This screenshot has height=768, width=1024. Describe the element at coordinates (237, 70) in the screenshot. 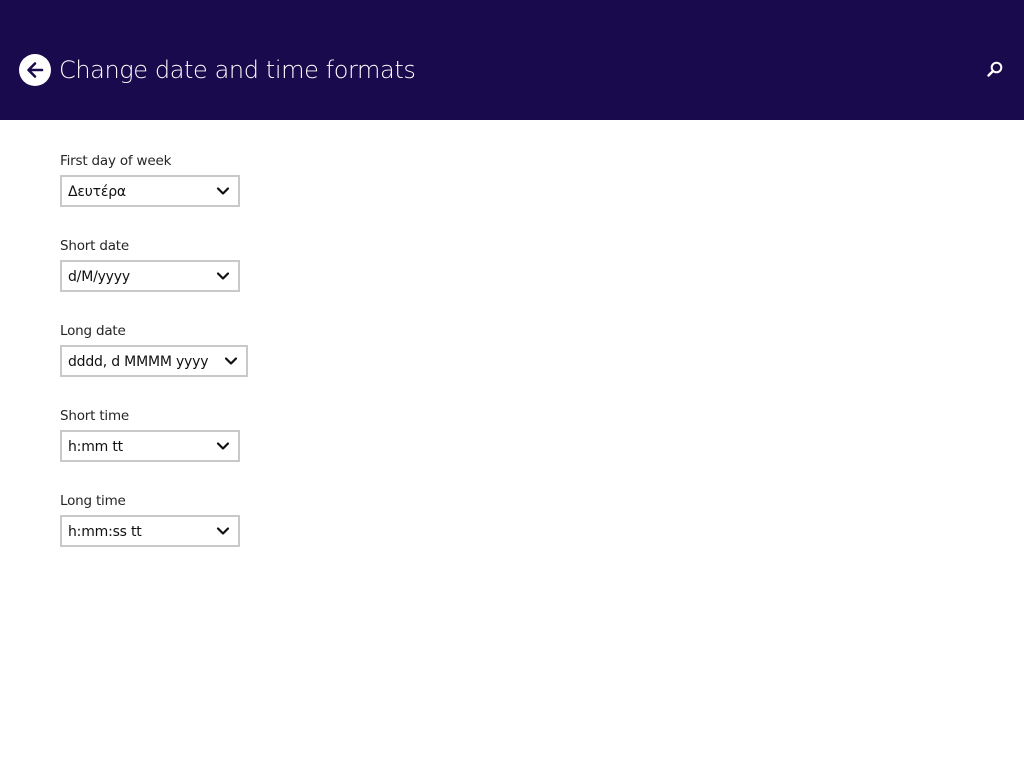

I see `page-title: Change date and time formats` at that location.